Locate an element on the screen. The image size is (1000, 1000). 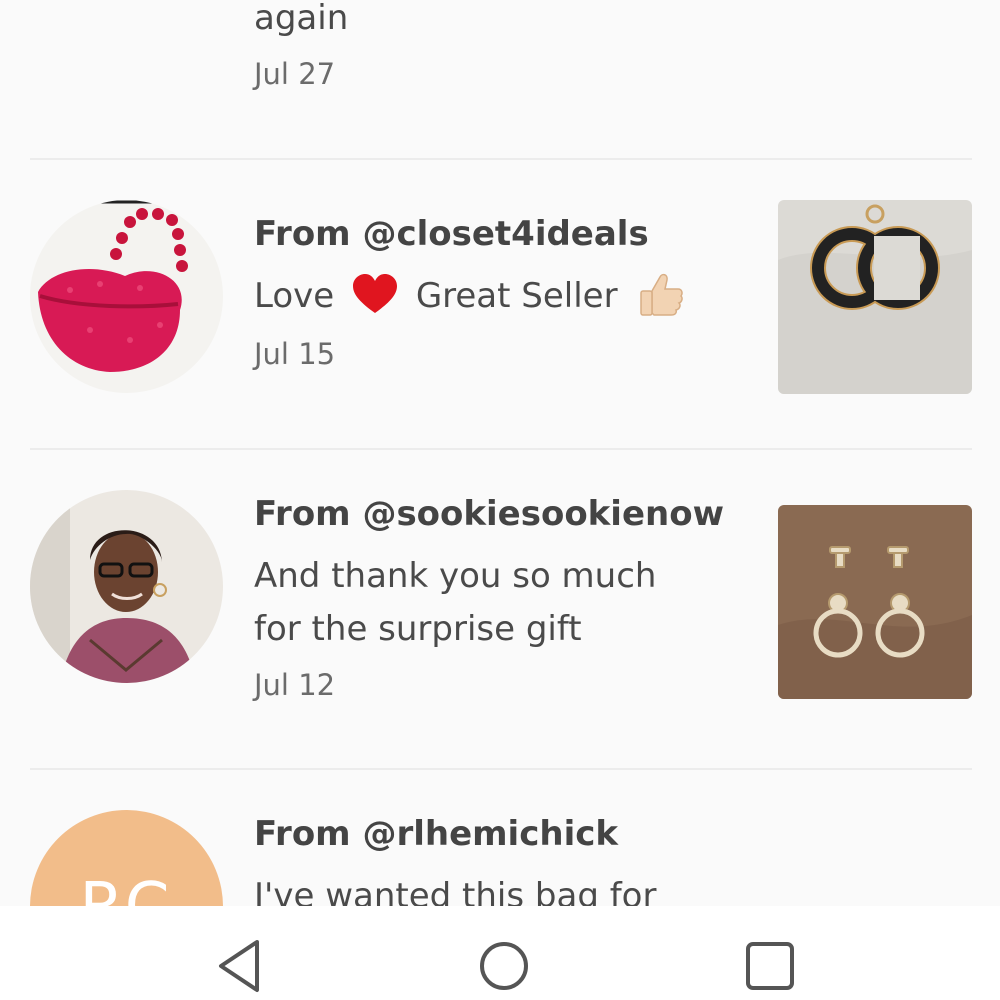
avatar: RC is located at coordinates (126, 858).